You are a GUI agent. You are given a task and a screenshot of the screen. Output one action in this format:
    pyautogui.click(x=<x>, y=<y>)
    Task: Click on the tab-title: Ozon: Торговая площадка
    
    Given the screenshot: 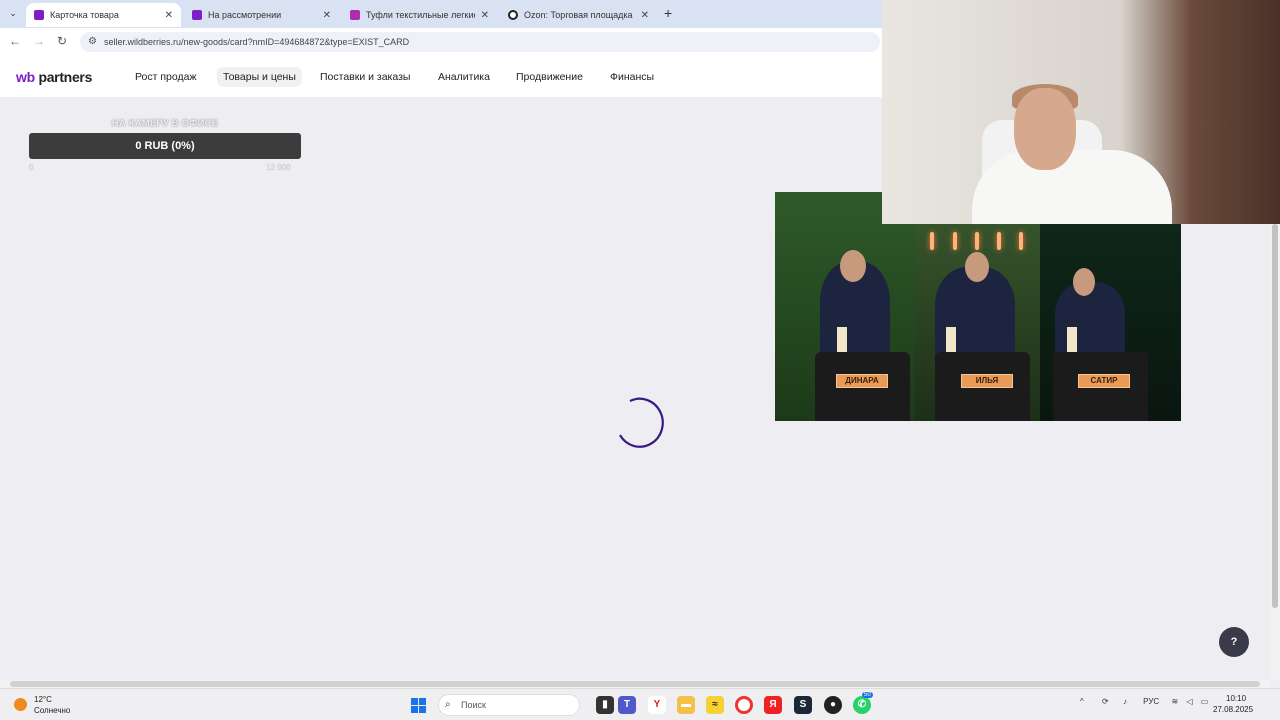 What is the action you would take?
    pyautogui.click(x=578, y=15)
    